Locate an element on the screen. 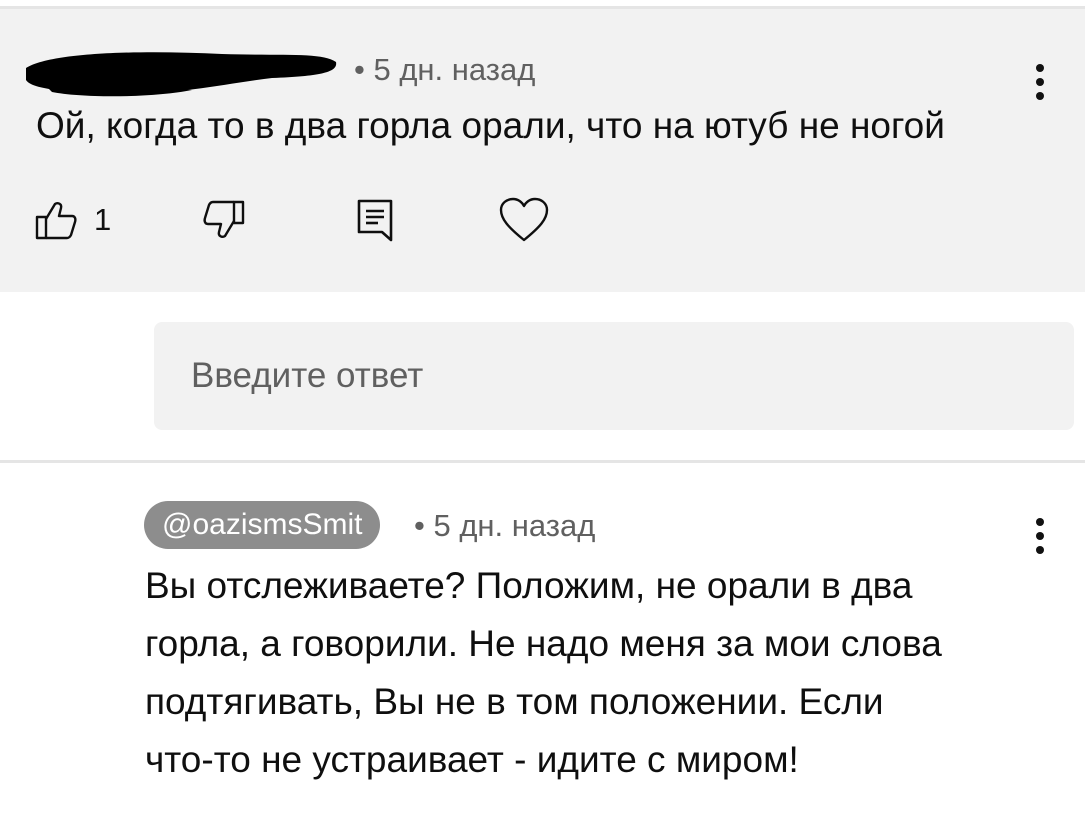  reply-text-line: что-то не устраивает - идите с миром! is located at coordinates (472, 759).